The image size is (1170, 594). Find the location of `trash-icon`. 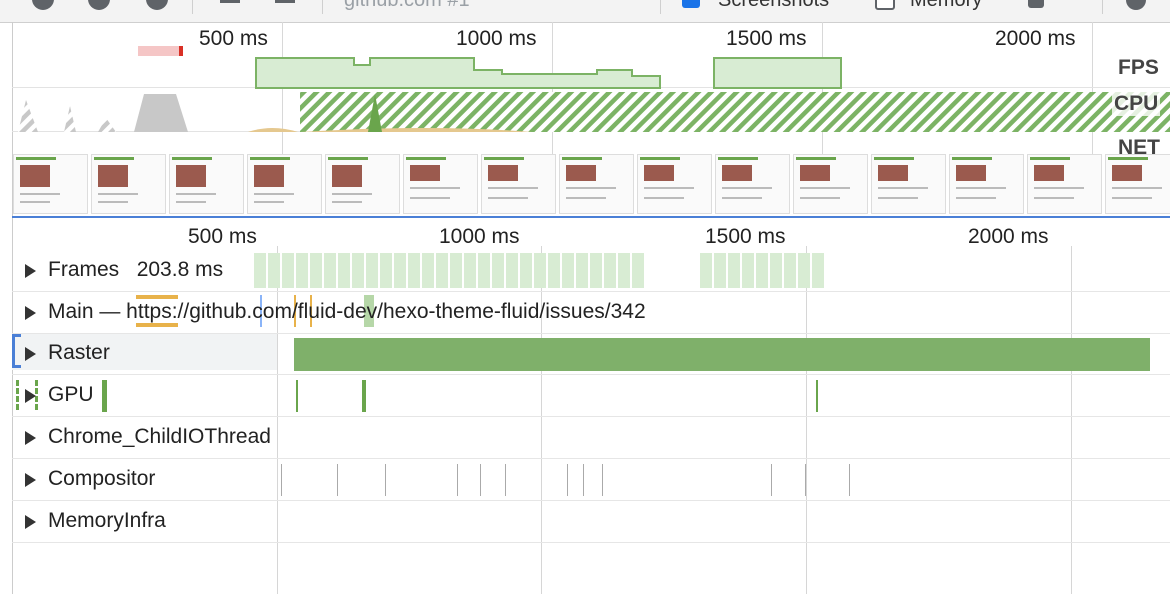

trash-icon is located at coordinates (1036, 4).